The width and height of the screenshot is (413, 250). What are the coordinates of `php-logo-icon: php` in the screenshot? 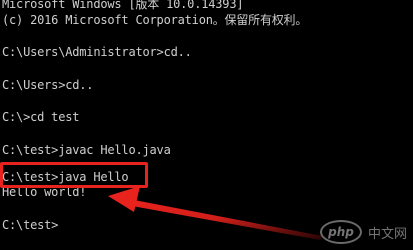 It's located at (340, 232).